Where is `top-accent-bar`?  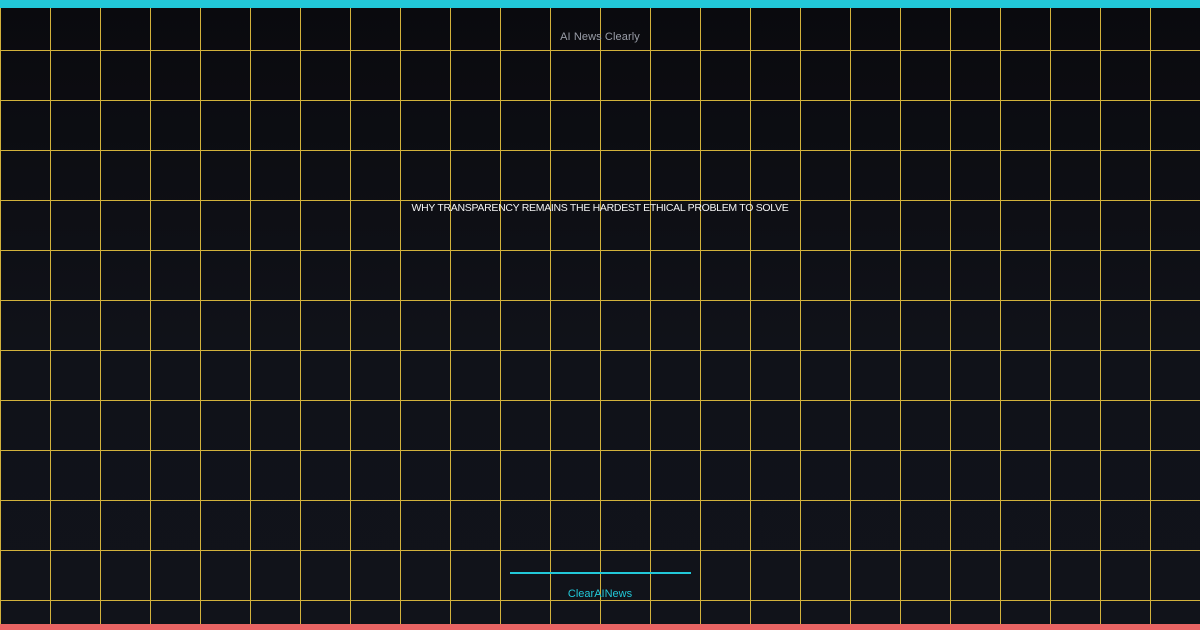 top-accent-bar is located at coordinates (600, 4).